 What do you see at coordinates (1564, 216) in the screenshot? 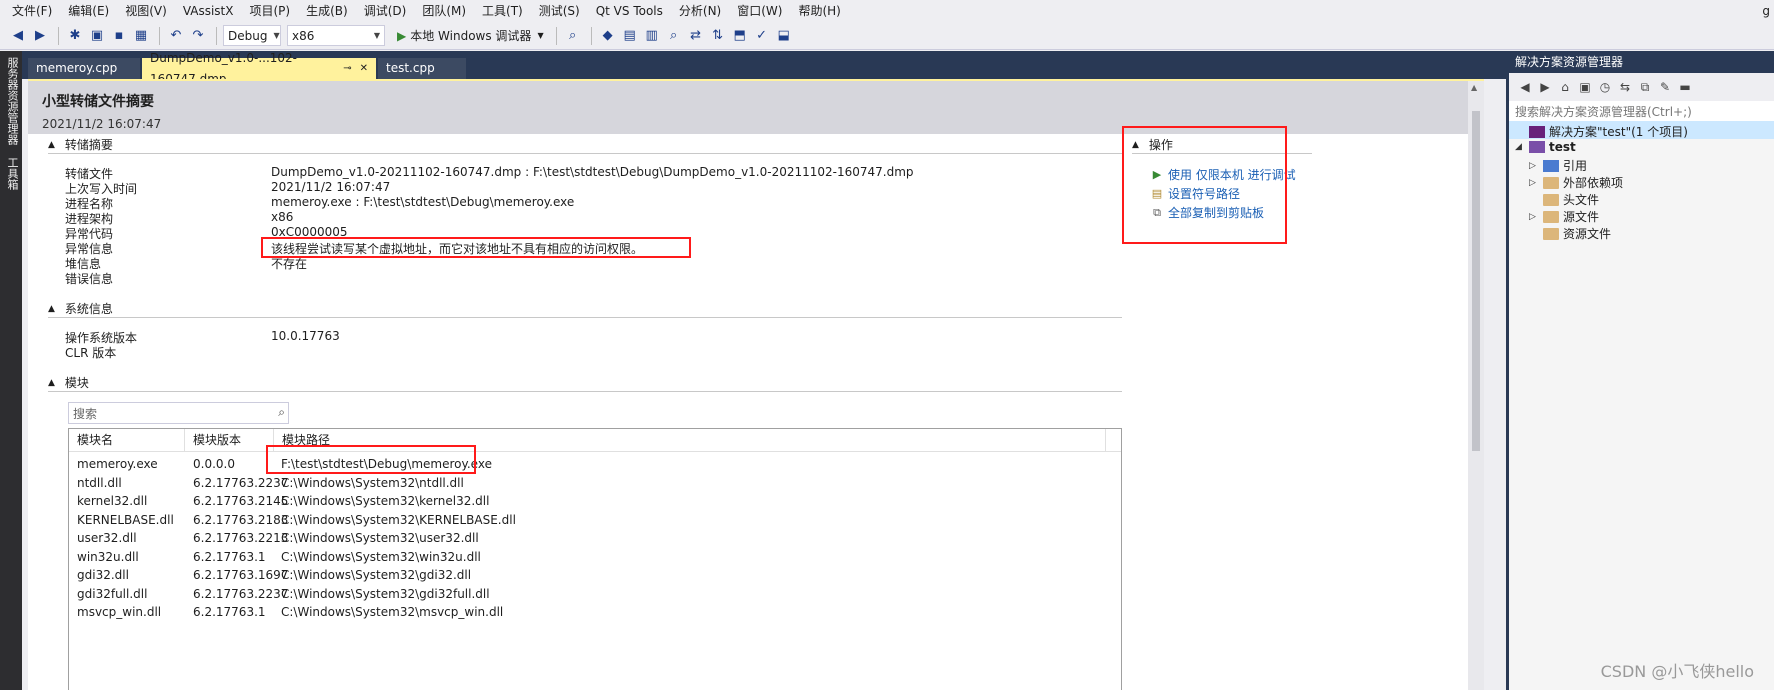
I see `tree-item-source-files: ▷ 源文件` at bounding box center [1564, 216].